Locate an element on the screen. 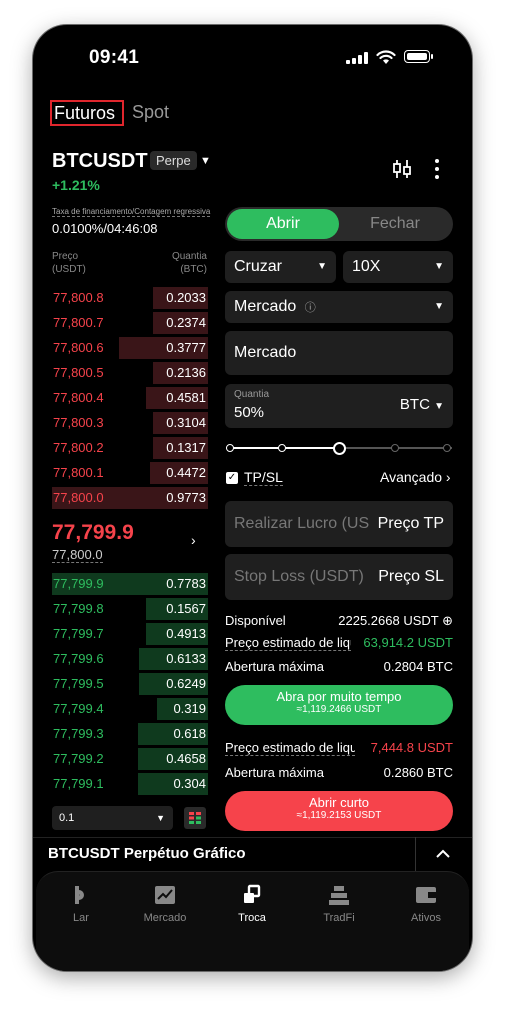  stop-loss-input: Stop Loss (USDT) Preço SL is located at coordinates (339, 577).